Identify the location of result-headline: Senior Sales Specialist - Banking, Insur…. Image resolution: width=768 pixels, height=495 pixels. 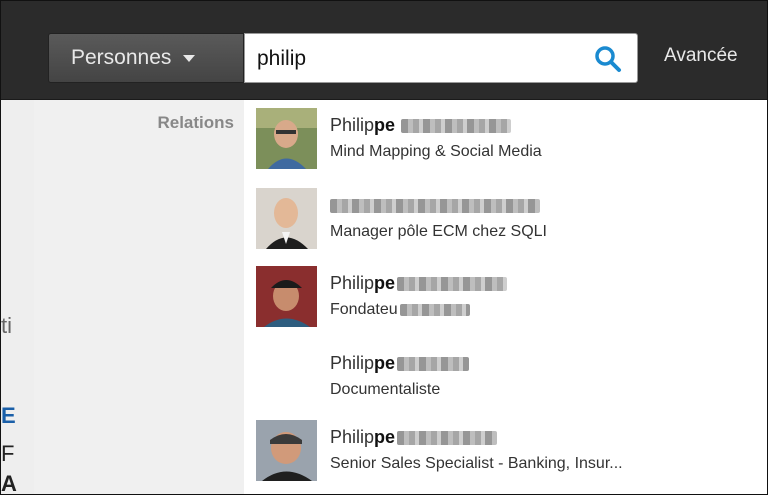
(476, 463).